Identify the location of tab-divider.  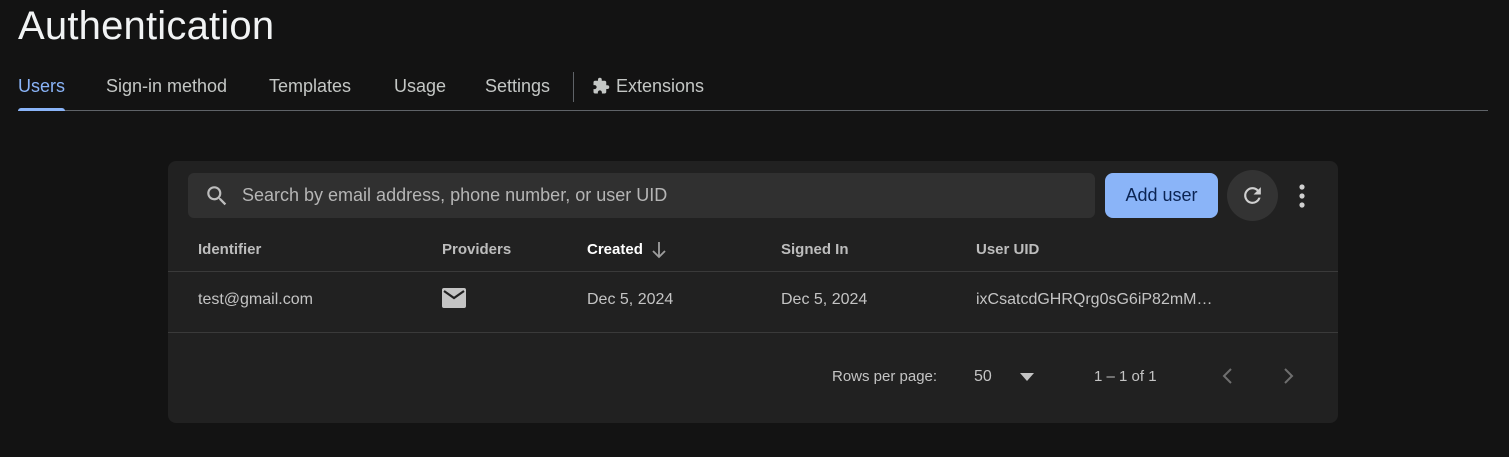
(573, 87).